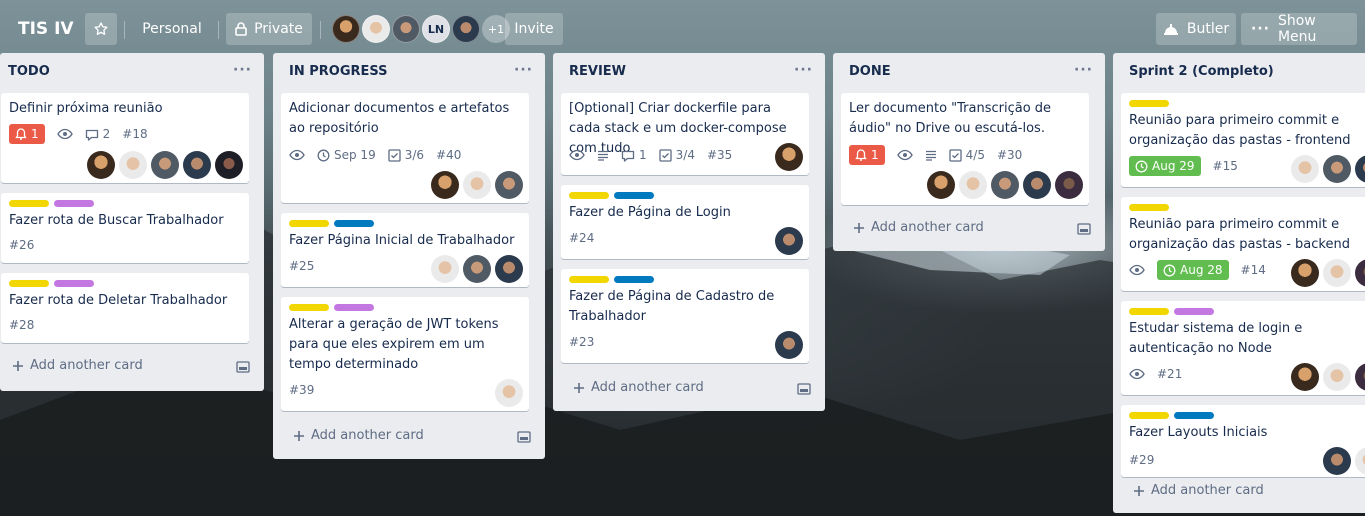 This screenshot has width=1365, height=516. What do you see at coordinates (132, 72) in the screenshot?
I see `list-header: TODO ···` at bounding box center [132, 72].